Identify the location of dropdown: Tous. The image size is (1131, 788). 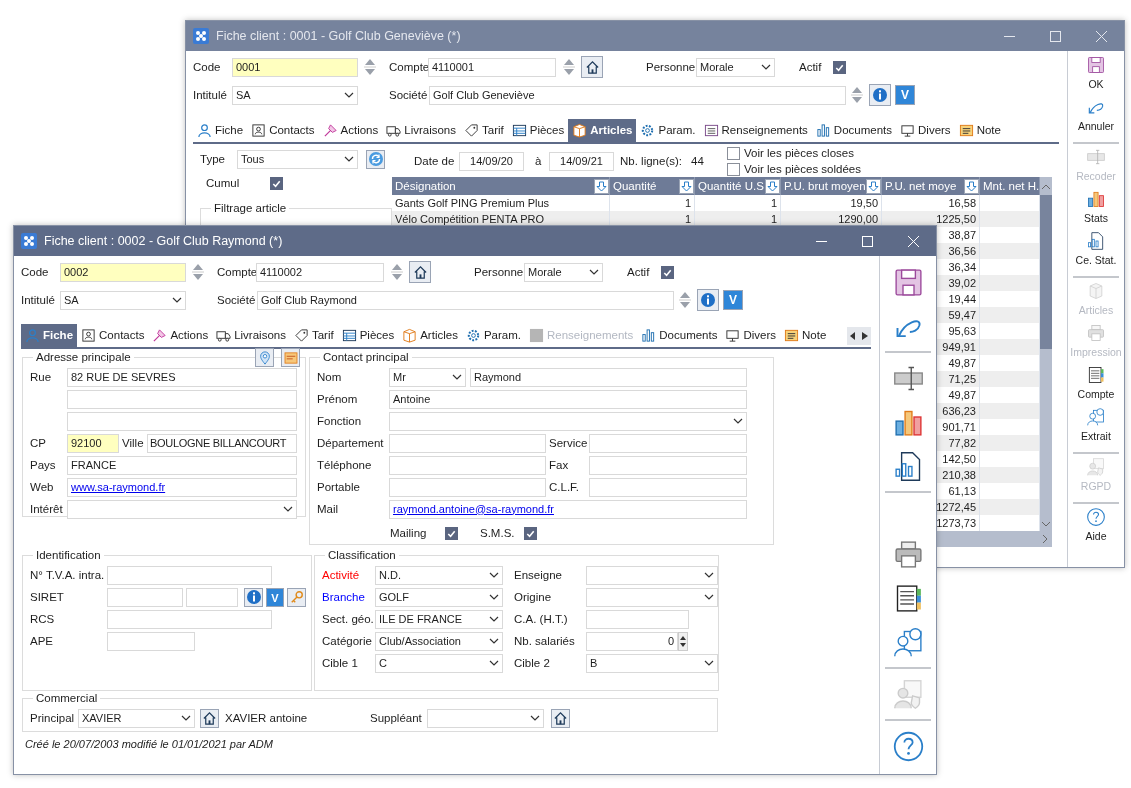
(297, 159).